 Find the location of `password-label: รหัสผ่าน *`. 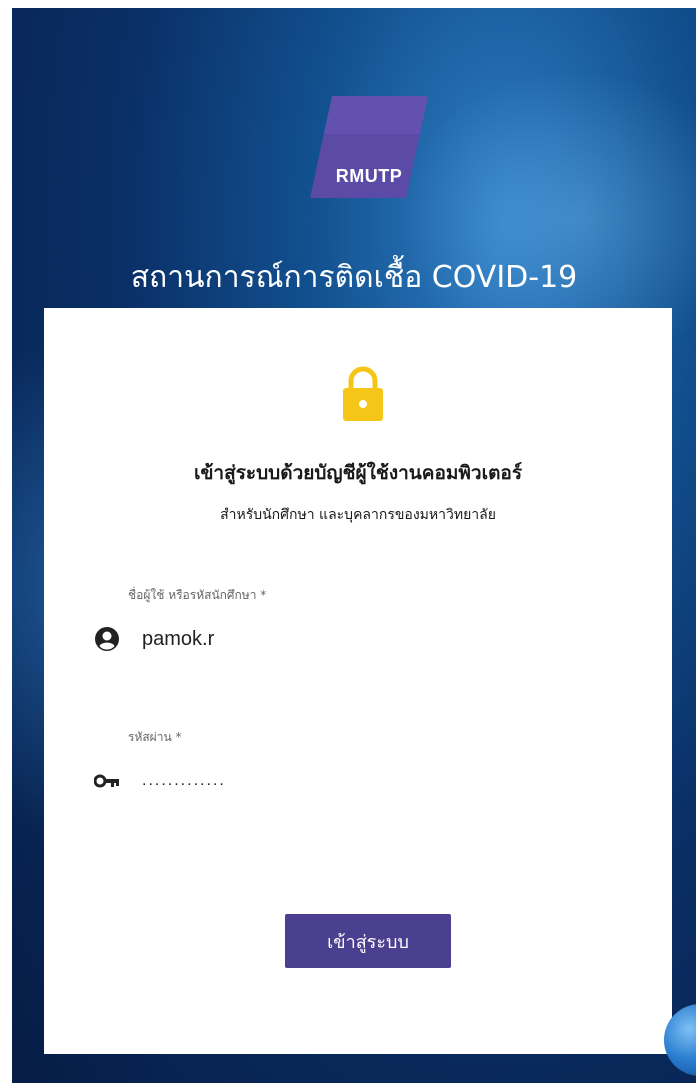

password-label: รหัสผ่าน * is located at coordinates (155, 737).